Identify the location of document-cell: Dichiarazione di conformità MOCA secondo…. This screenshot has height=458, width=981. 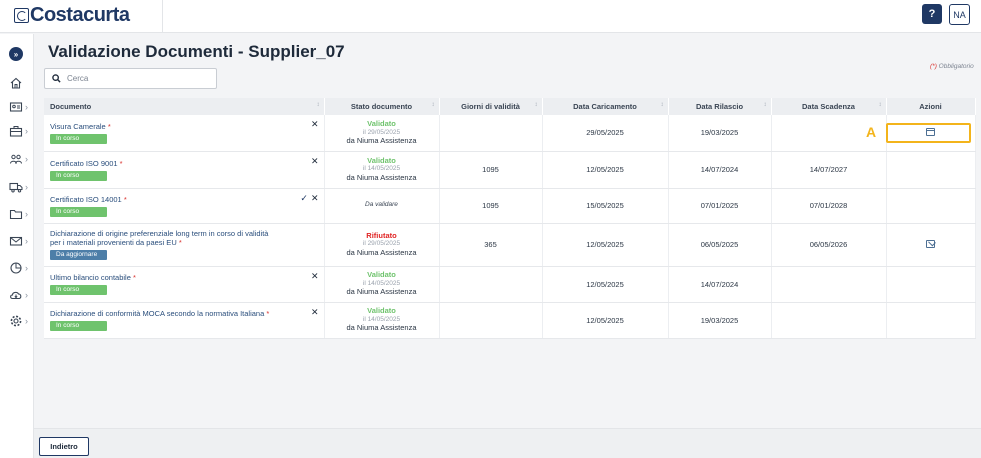
(184, 320).